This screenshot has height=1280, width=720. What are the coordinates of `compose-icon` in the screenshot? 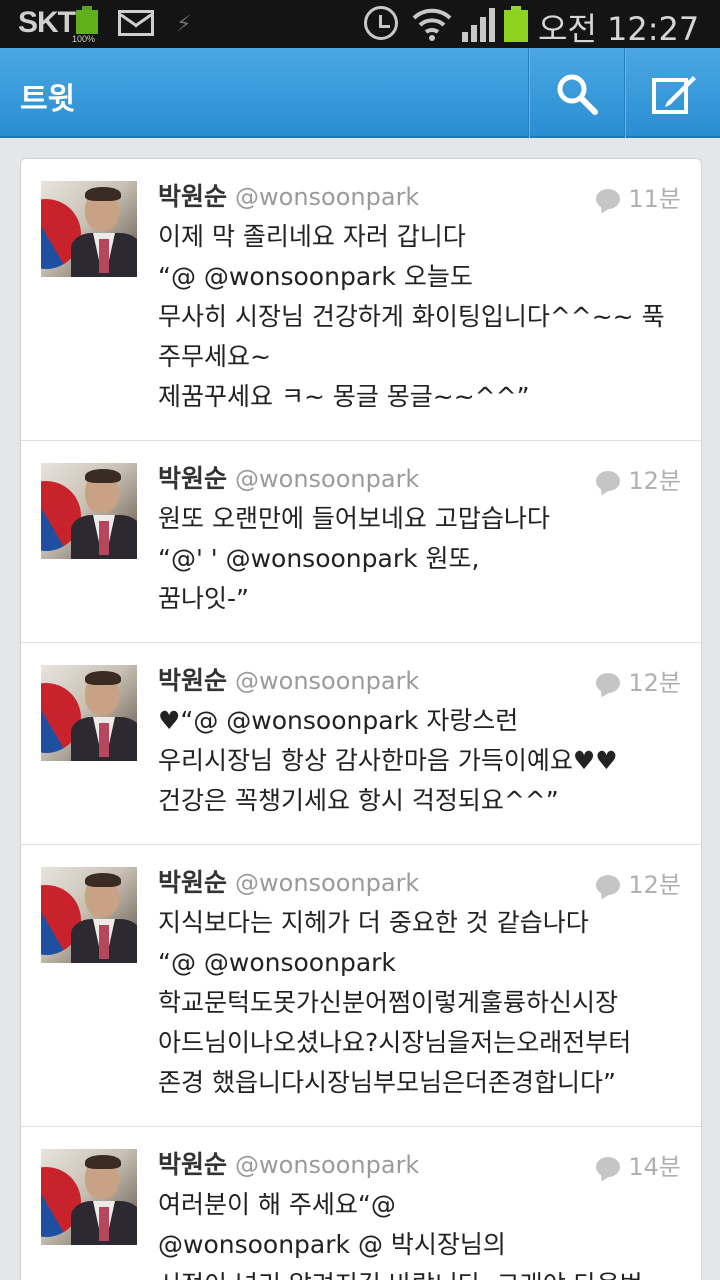 It's located at (674, 95).